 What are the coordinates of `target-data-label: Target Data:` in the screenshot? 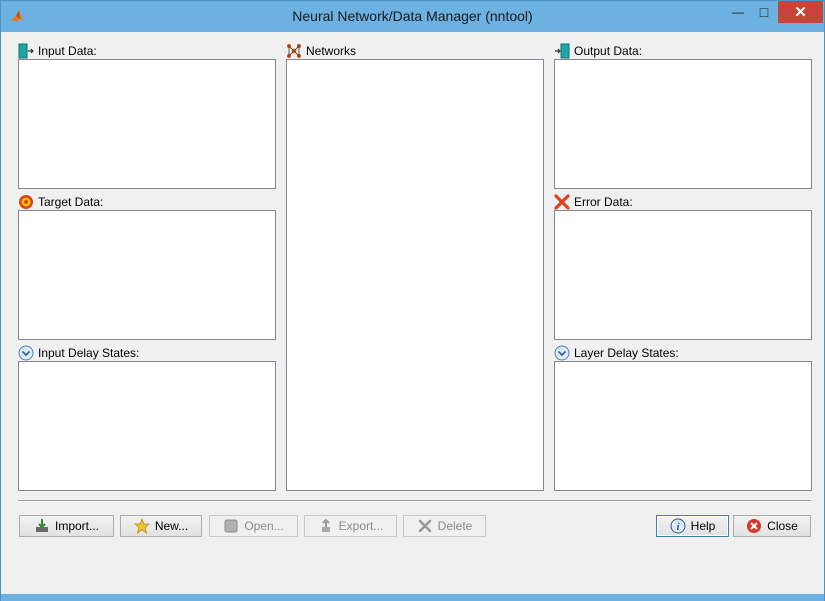 It's located at (71, 202).